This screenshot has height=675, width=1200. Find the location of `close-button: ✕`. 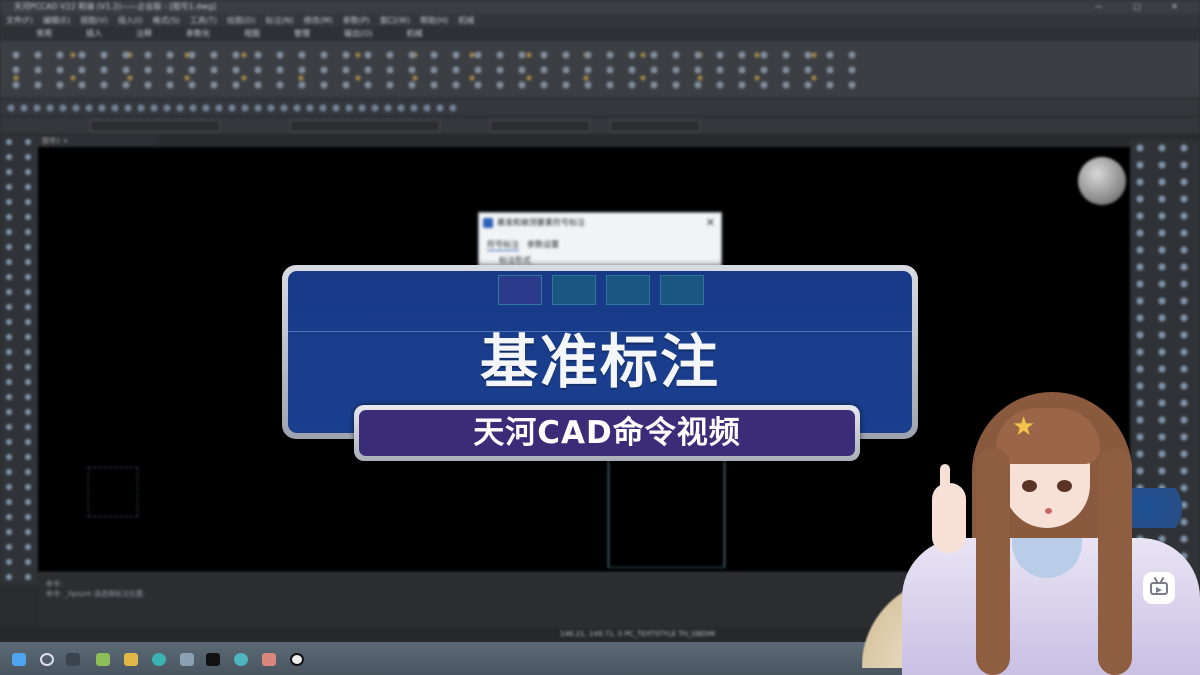

close-button: ✕ is located at coordinates (1181, 6).